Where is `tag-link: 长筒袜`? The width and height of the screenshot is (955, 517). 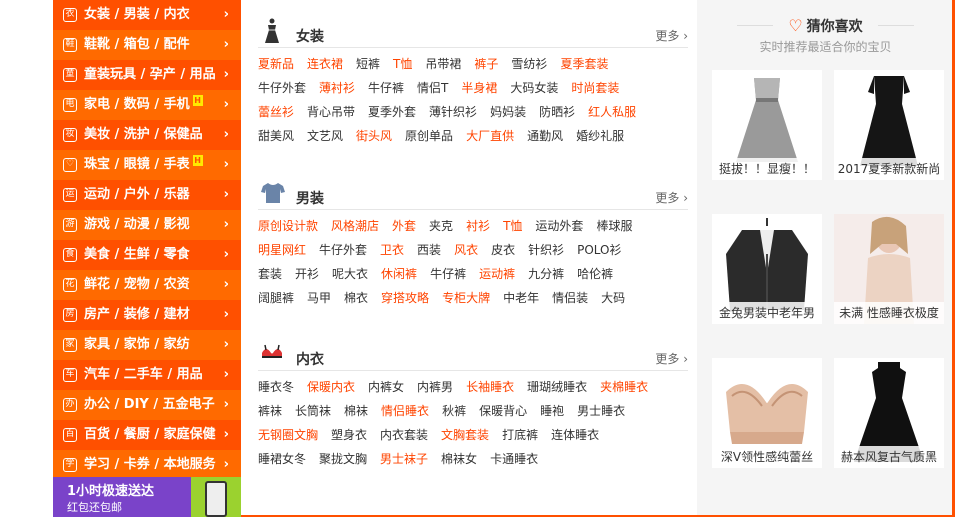 tag-link: 长筒袜 is located at coordinates (313, 411).